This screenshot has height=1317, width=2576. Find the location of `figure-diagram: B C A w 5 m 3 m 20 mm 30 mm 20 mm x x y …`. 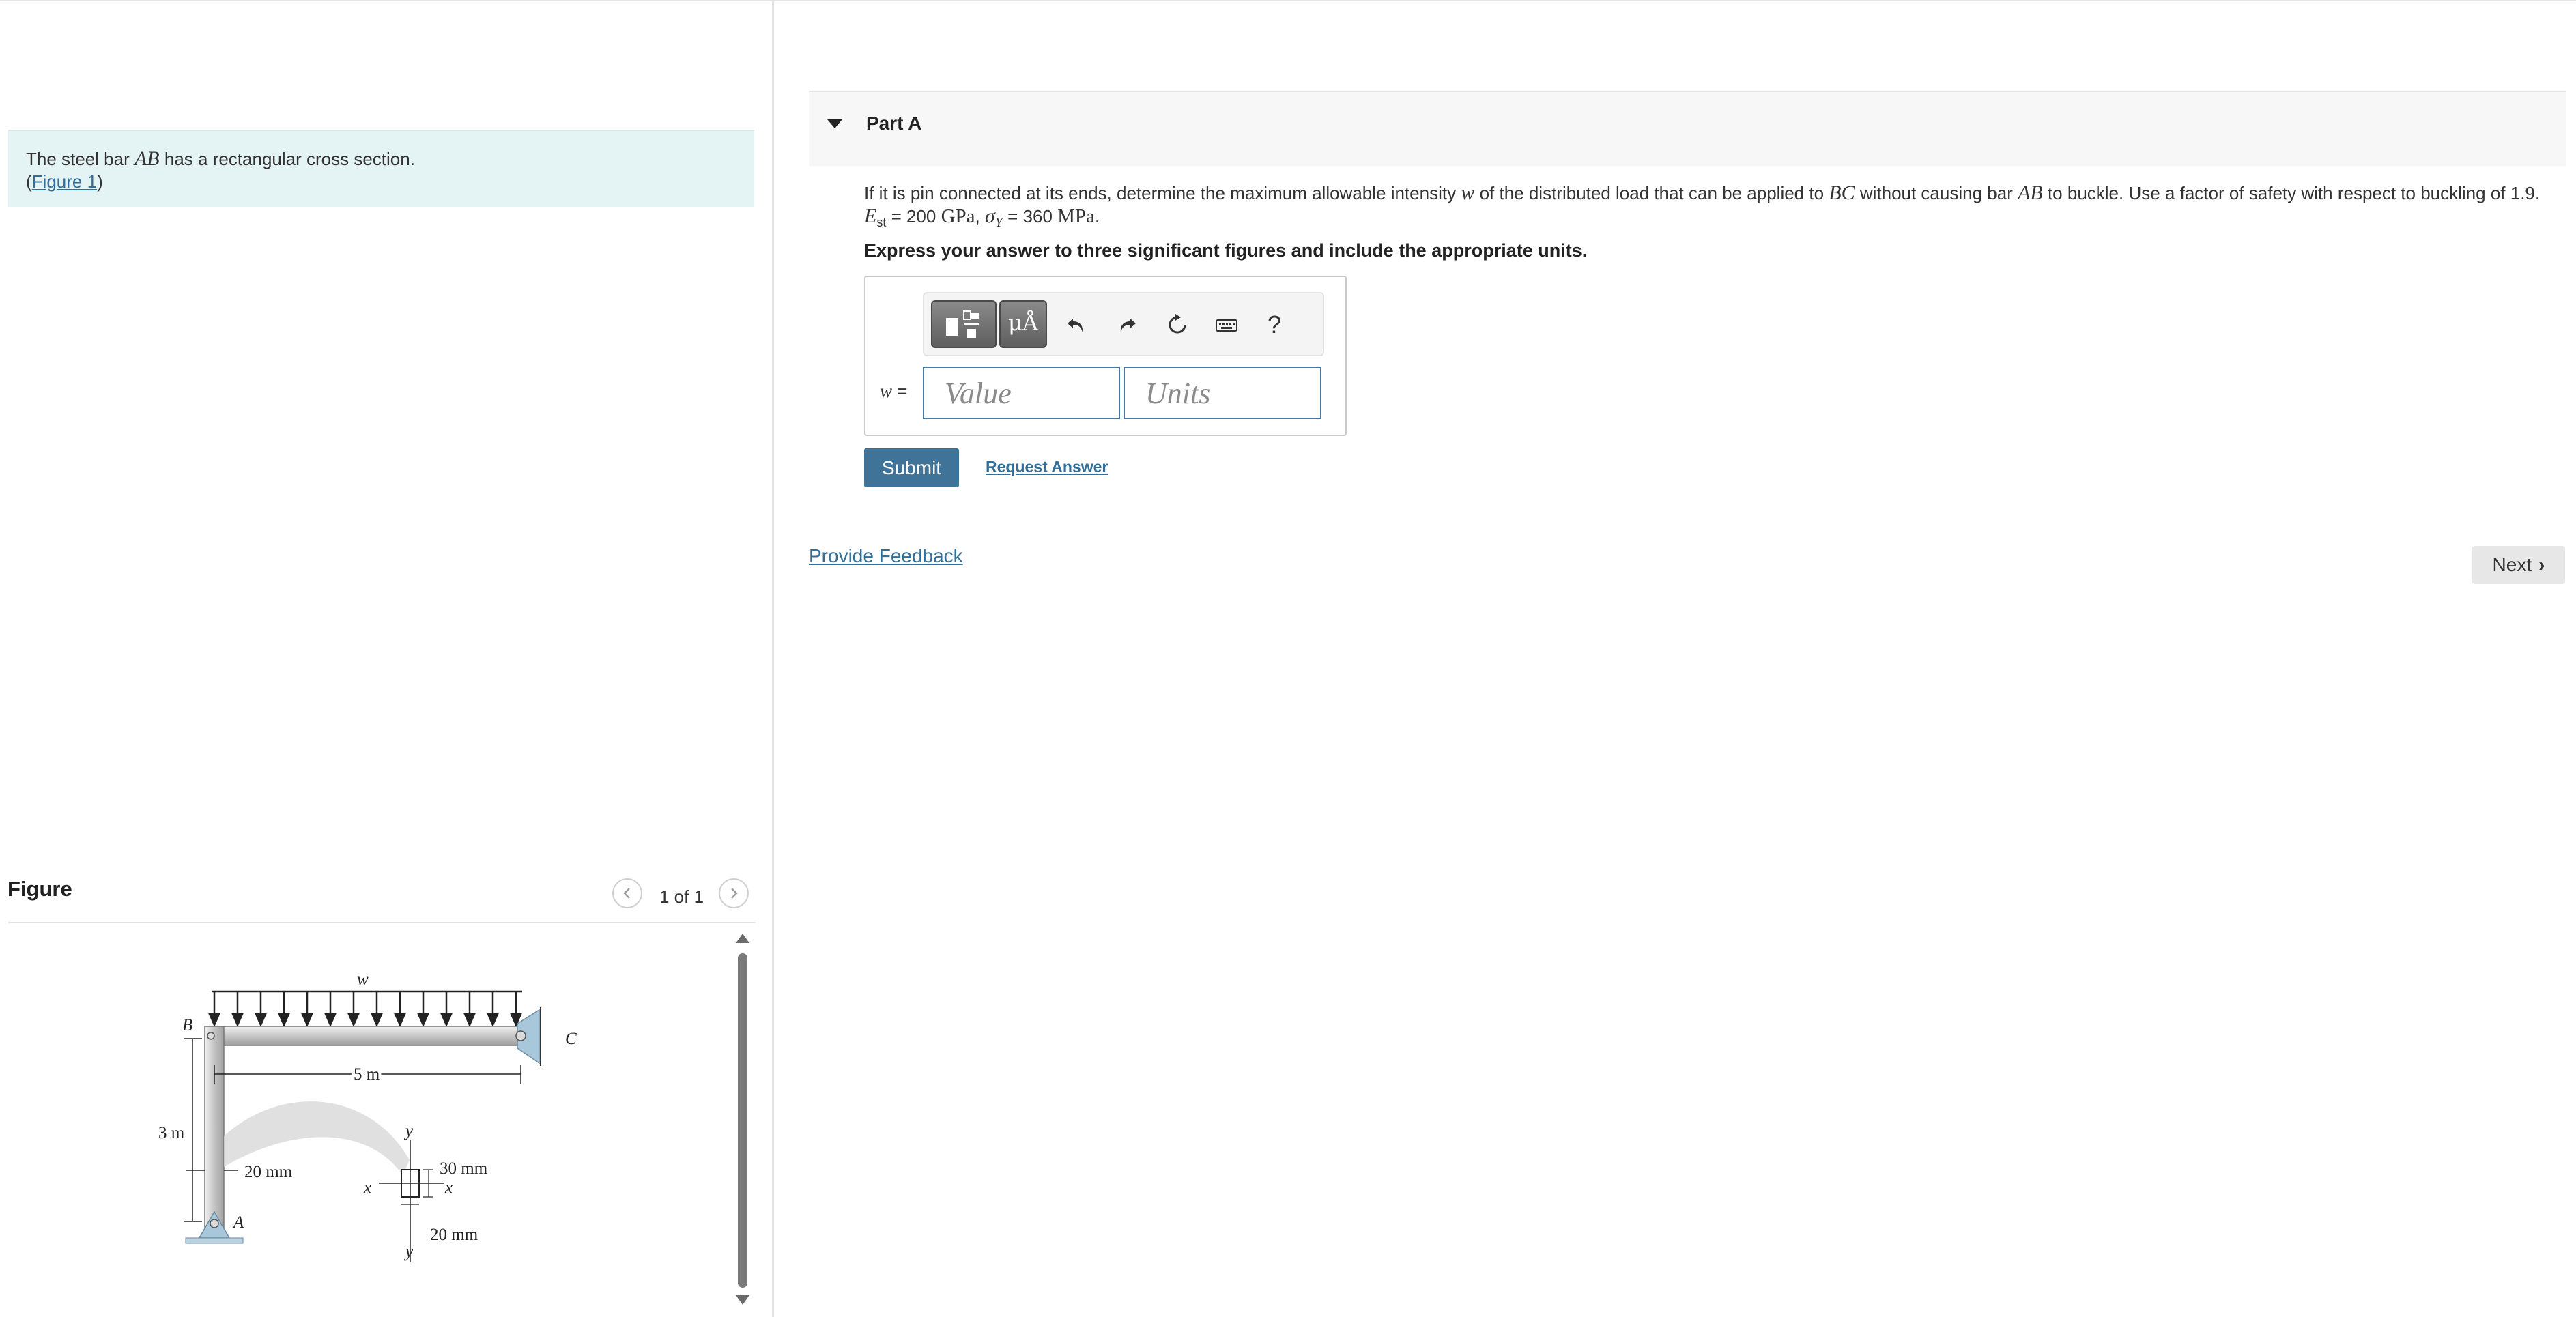

figure-diagram: B C A w 5 m 3 m 20 mm 30 mm 20 mm x x y … is located at coordinates (367, 1116).